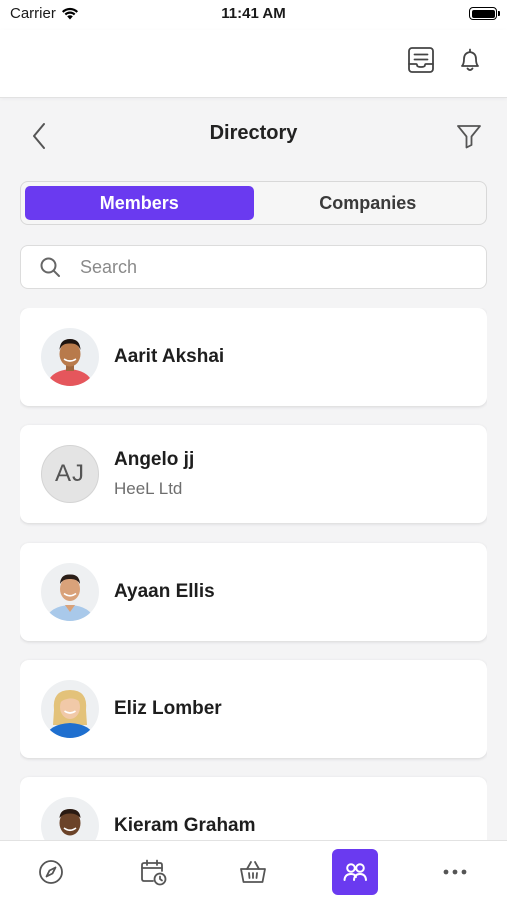  I want to click on calendar-clock-icon, so click(154, 872).